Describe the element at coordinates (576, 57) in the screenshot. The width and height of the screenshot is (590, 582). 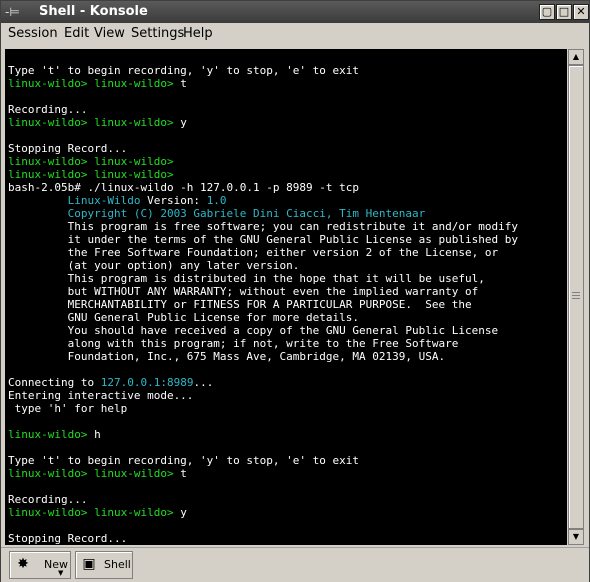
I see `scroll-up-icon: ▲` at that location.